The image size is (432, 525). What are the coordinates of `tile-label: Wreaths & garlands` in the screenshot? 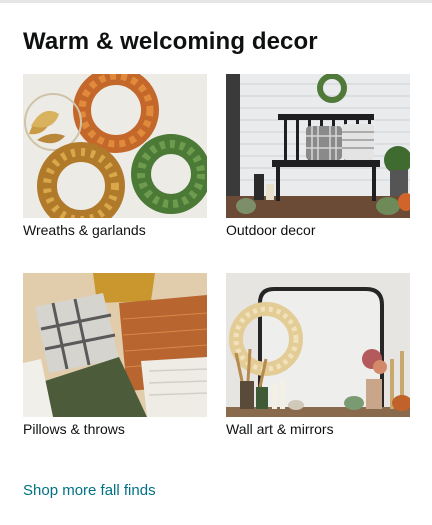 It's located at (115, 230).